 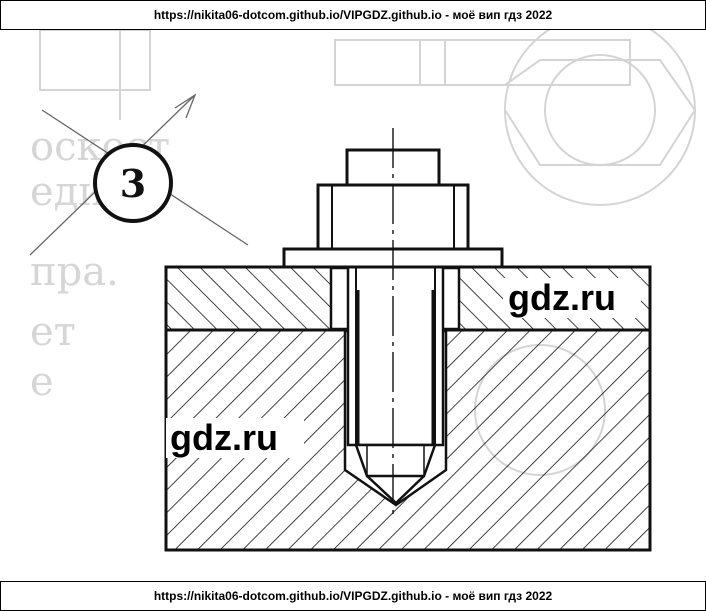 What do you see at coordinates (562, 297) in the screenshot?
I see `watermark-top-text: gdz.ru` at bounding box center [562, 297].